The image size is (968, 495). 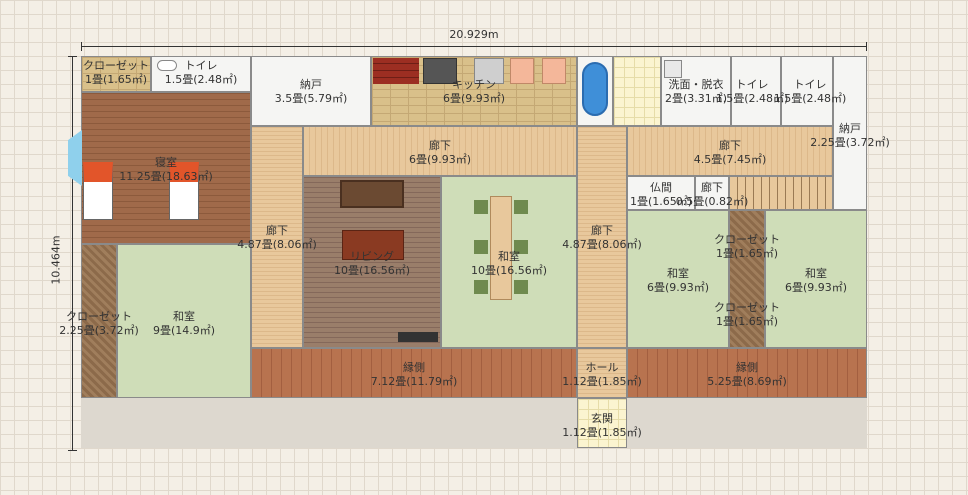 I want to click on label-toilet-left: トイレ 1.5畳(2.48㎡), so click(x=201, y=72).